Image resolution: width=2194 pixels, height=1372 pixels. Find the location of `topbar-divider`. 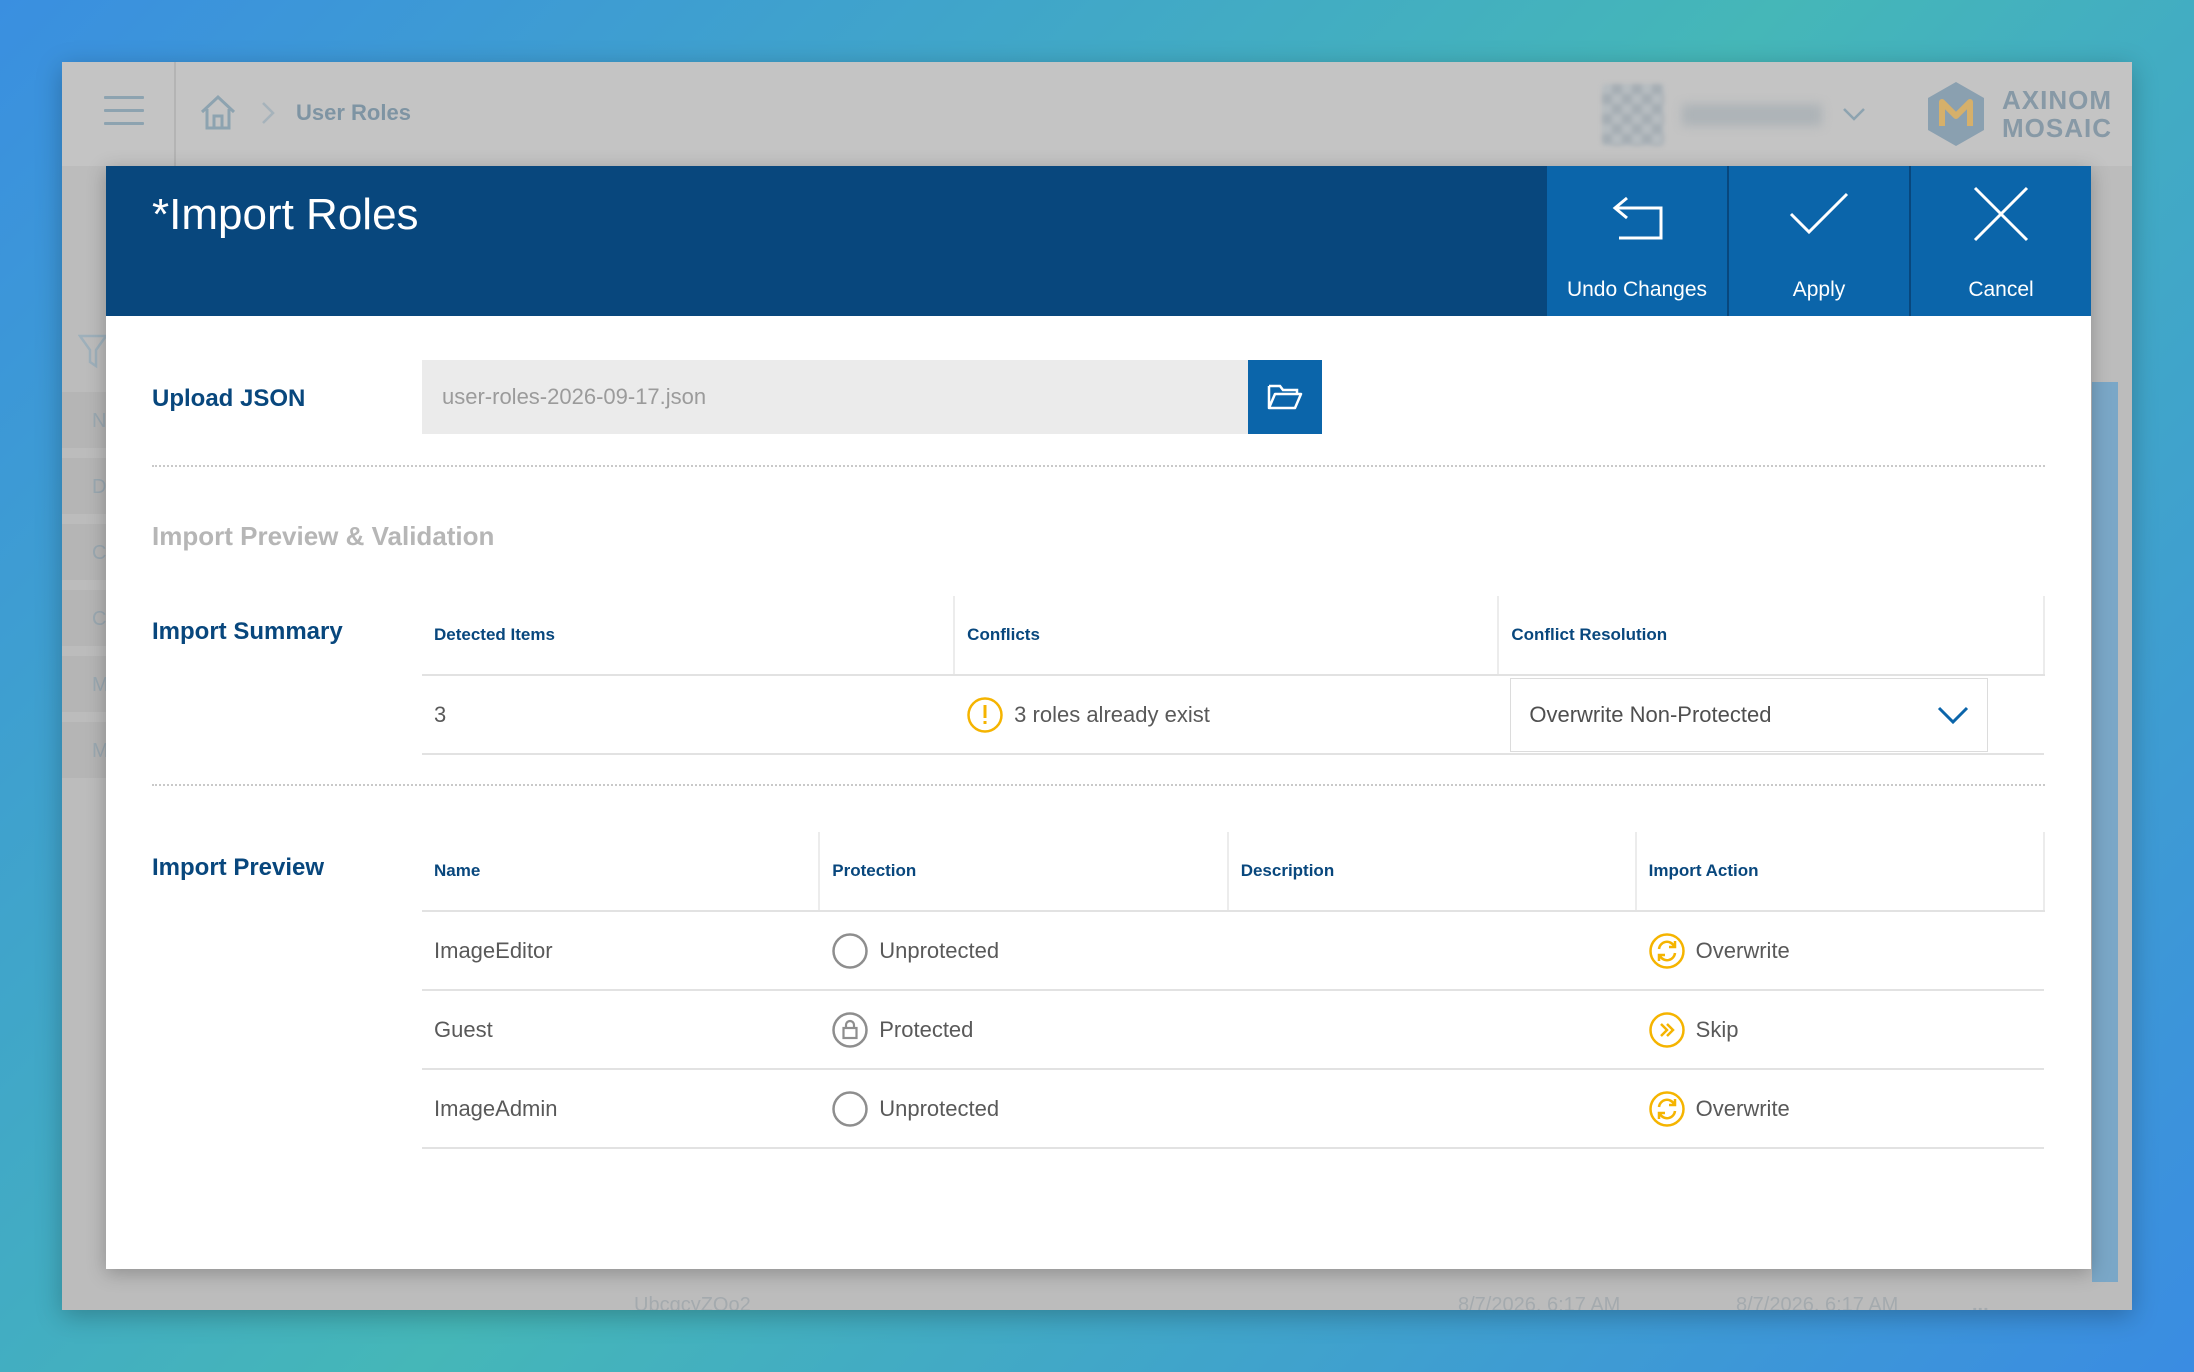

topbar-divider is located at coordinates (175, 114).